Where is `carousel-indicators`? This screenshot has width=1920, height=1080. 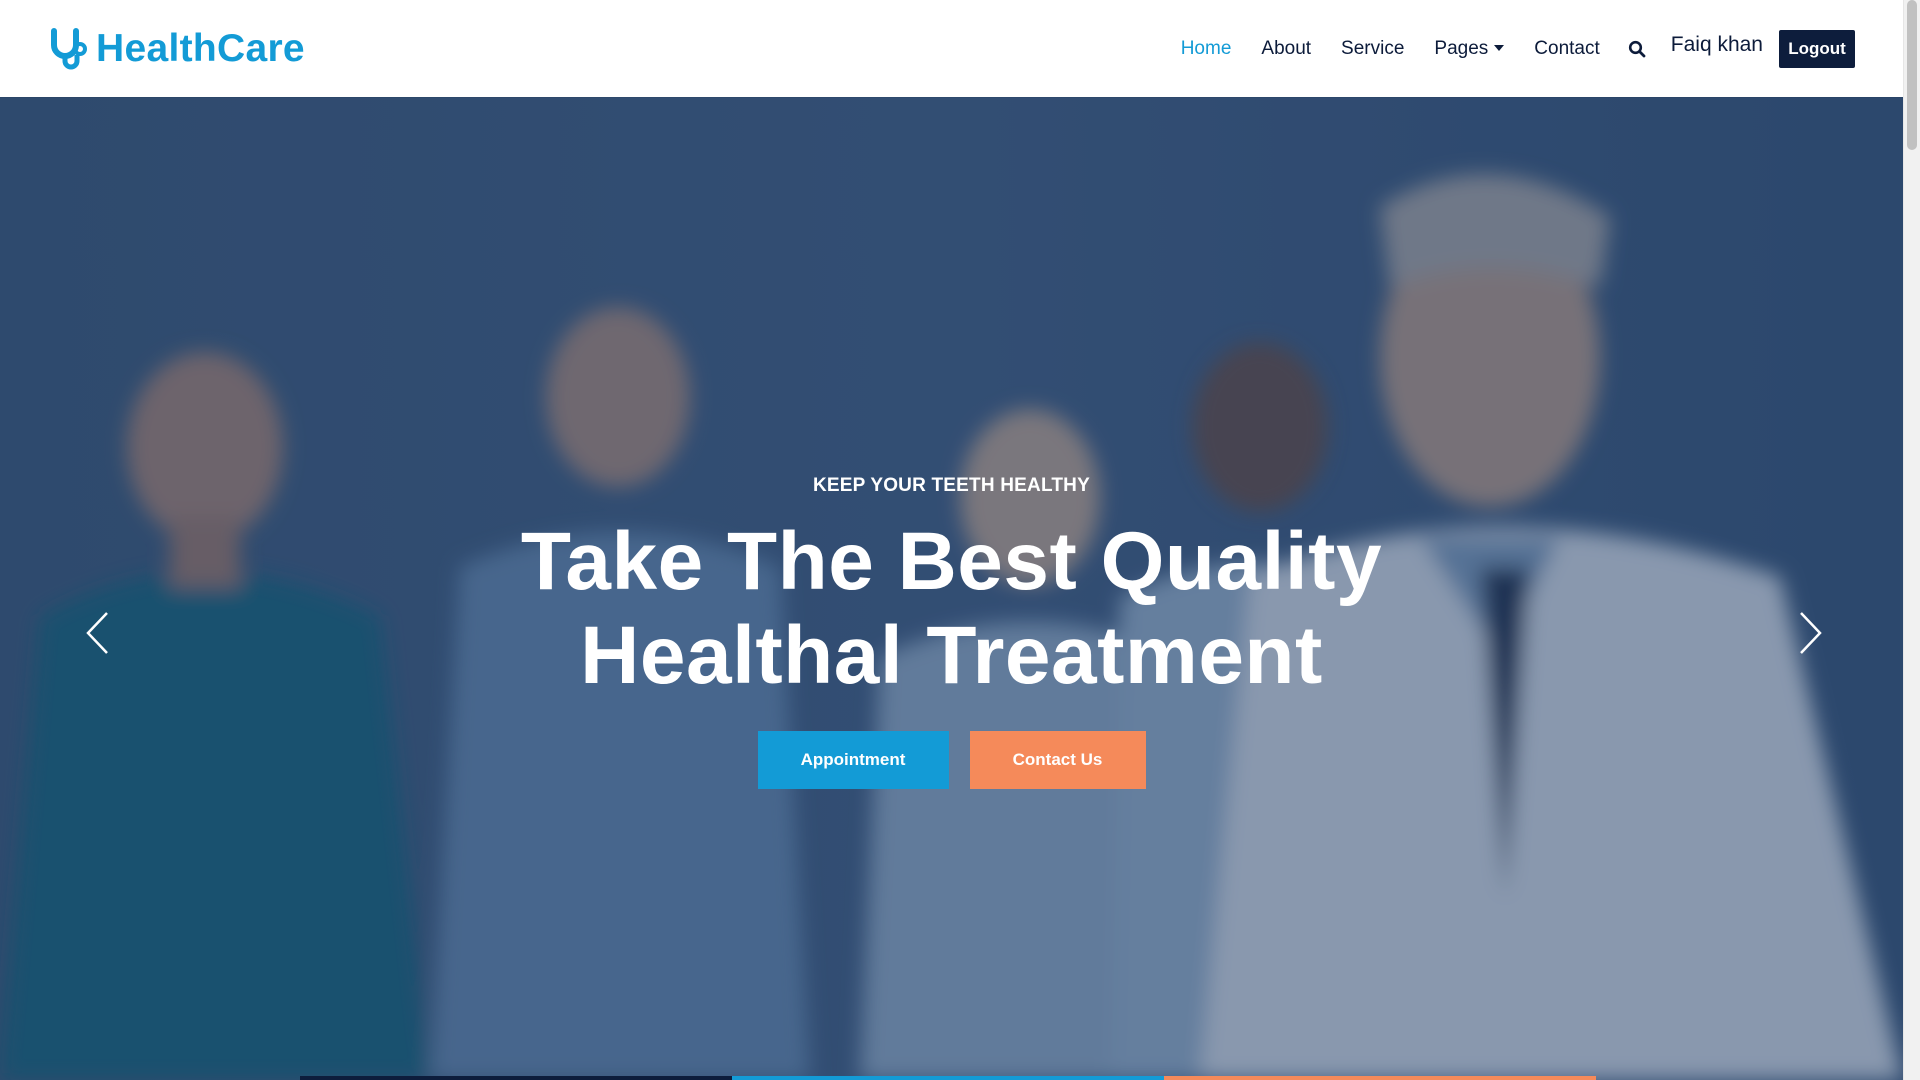 carousel-indicators is located at coordinates (948, 1078).